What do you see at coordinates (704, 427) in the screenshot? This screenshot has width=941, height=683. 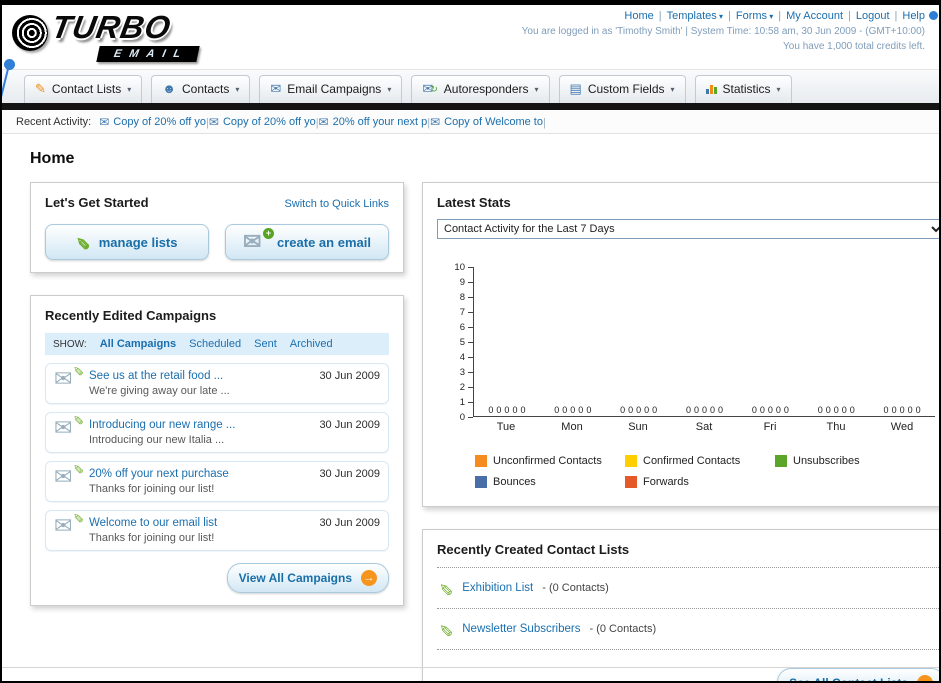 I see `chart-x-axis-labels: Tue Mon Sun Sat Fri Thu Wed` at bounding box center [704, 427].